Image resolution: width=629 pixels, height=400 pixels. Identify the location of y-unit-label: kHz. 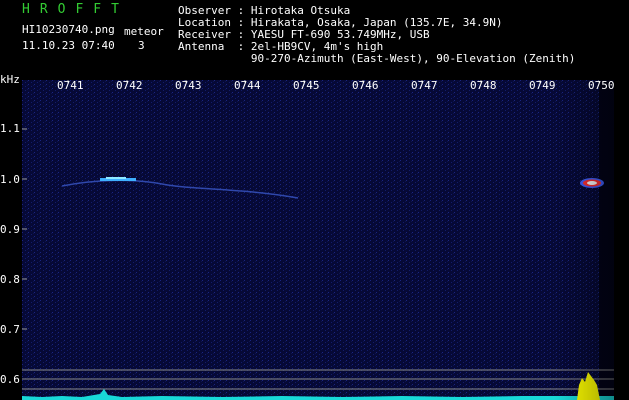
(10, 79).